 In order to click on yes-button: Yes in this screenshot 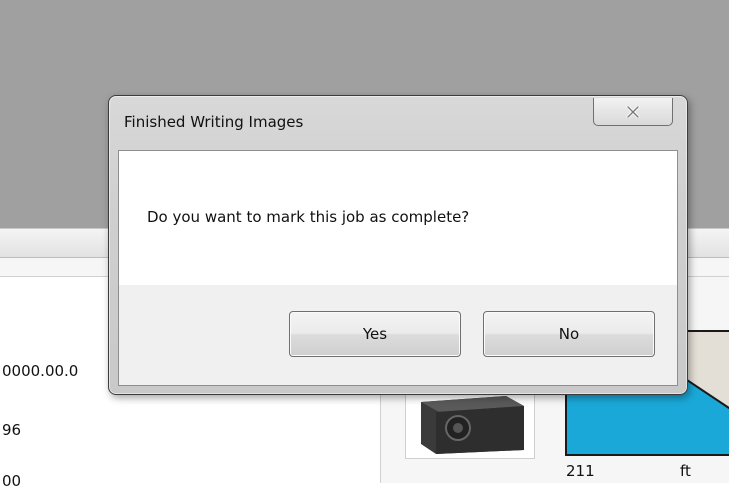, I will do `click(375, 334)`.